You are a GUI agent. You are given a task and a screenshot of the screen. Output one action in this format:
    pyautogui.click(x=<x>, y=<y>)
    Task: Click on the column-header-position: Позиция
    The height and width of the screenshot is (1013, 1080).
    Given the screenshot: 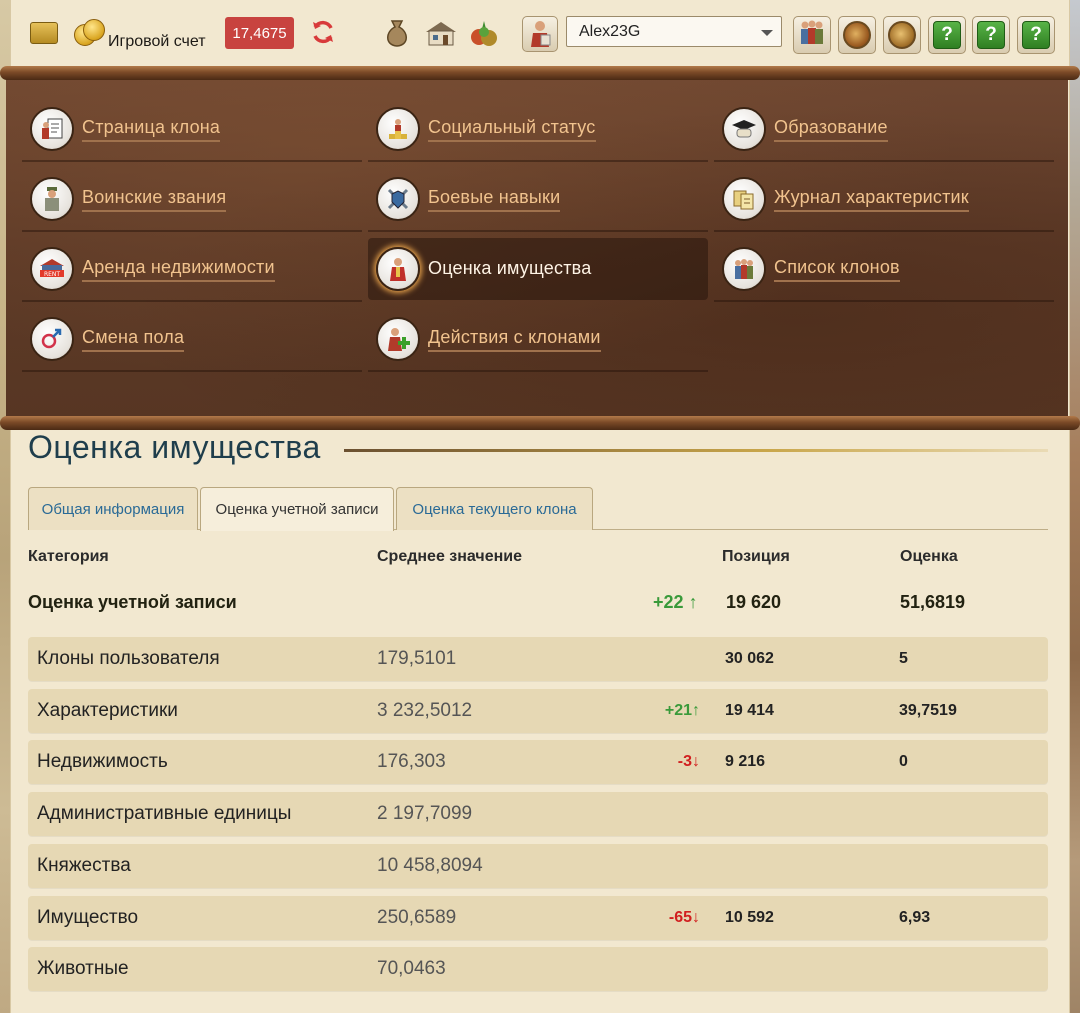 What is the action you would take?
    pyautogui.click(x=756, y=556)
    